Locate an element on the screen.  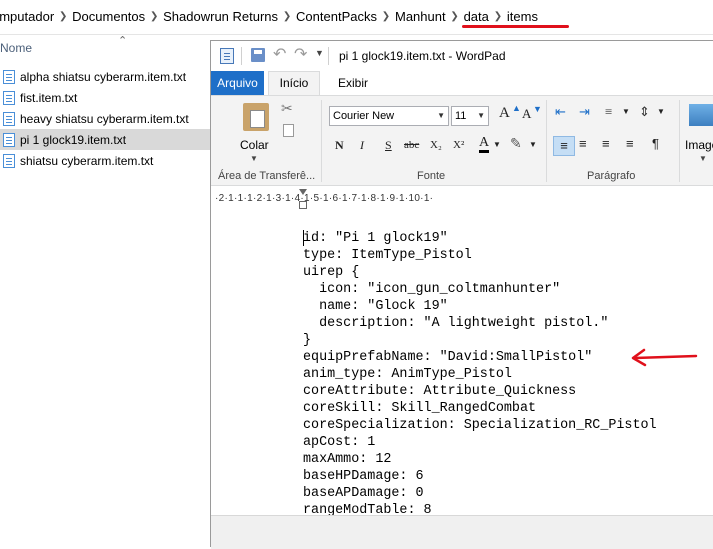
font-family-select: Courier New ▼ is located at coordinates (389, 116).